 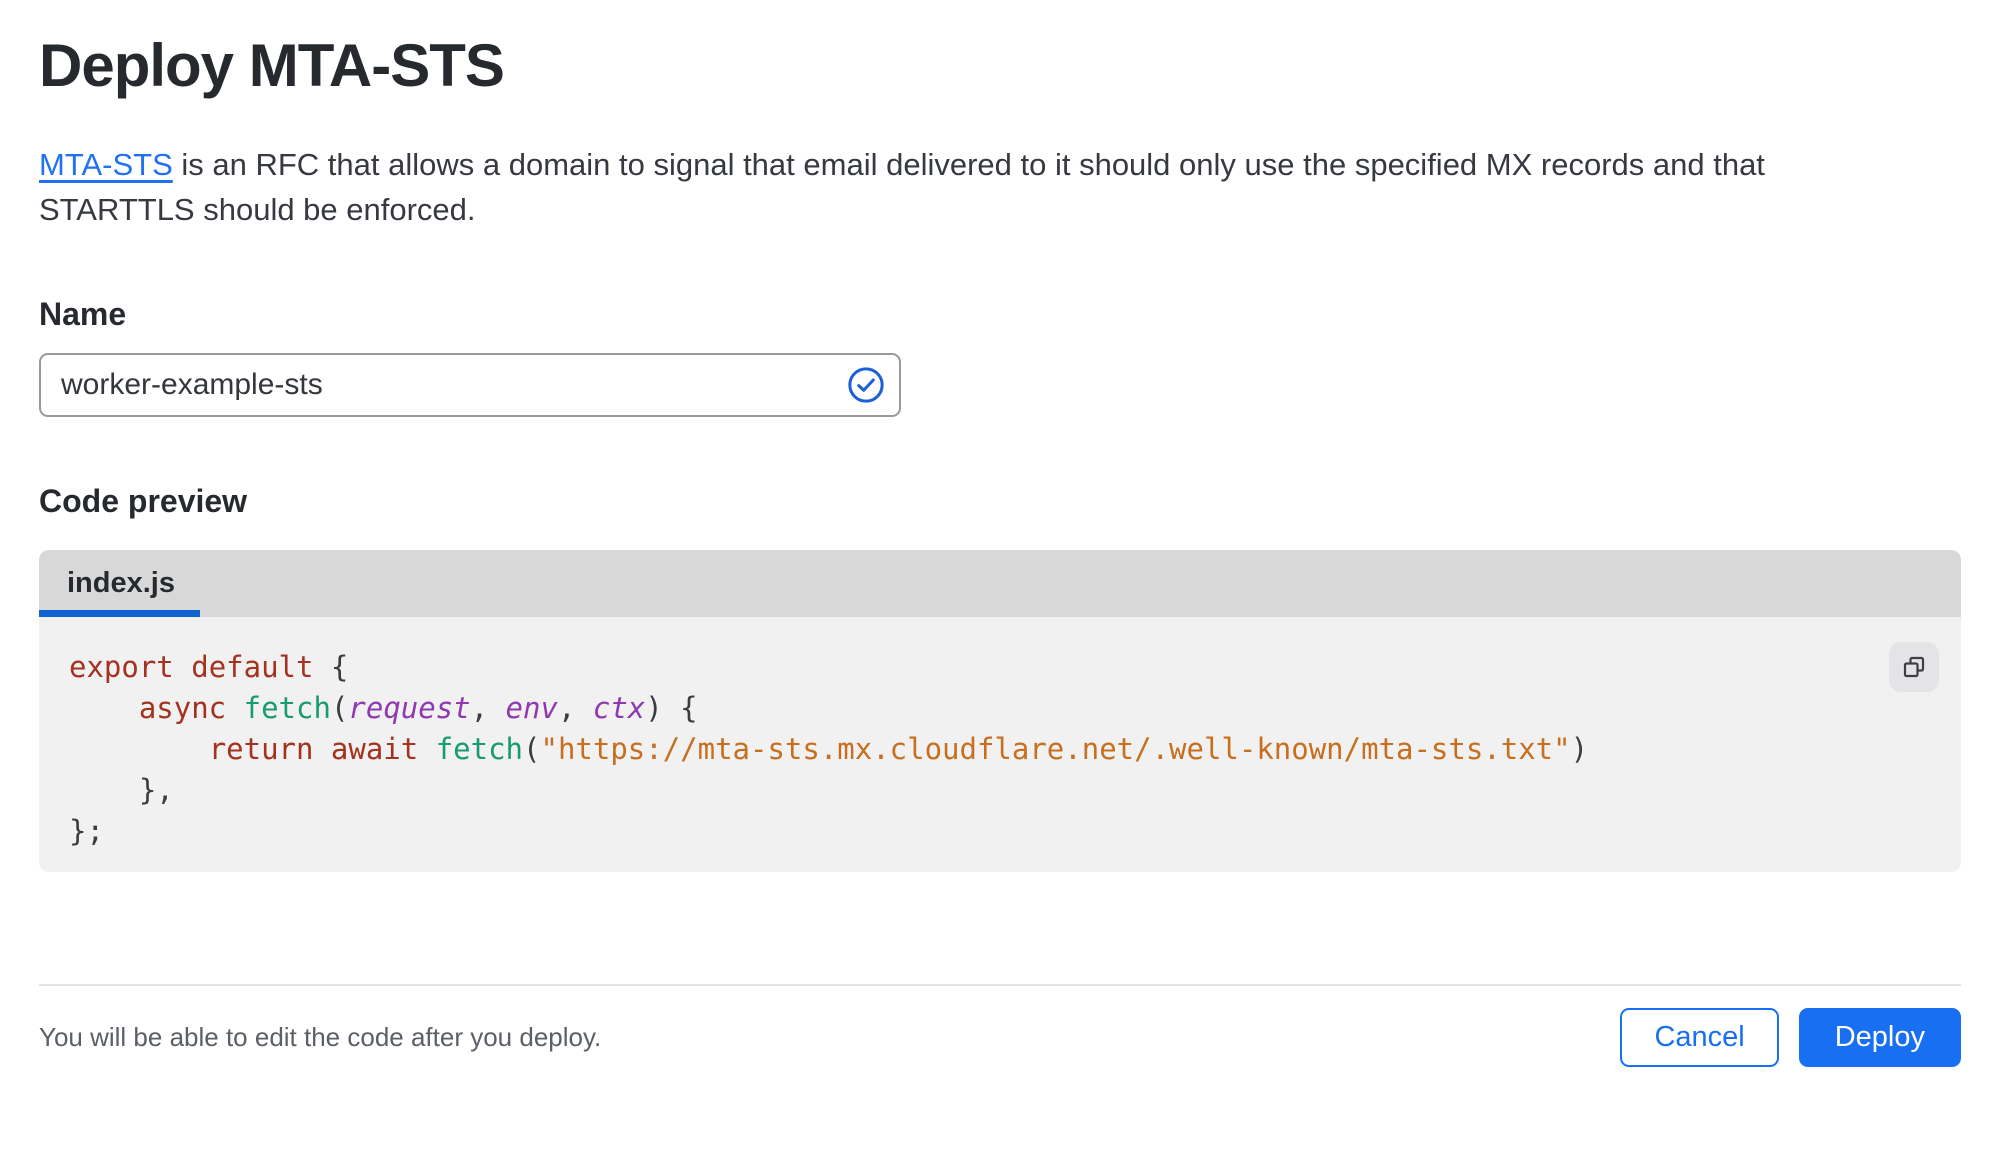 What do you see at coordinates (1879, 1037) in the screenshot?
I see `deploy-button: Deploy` at bounding box center [1879, 1037].